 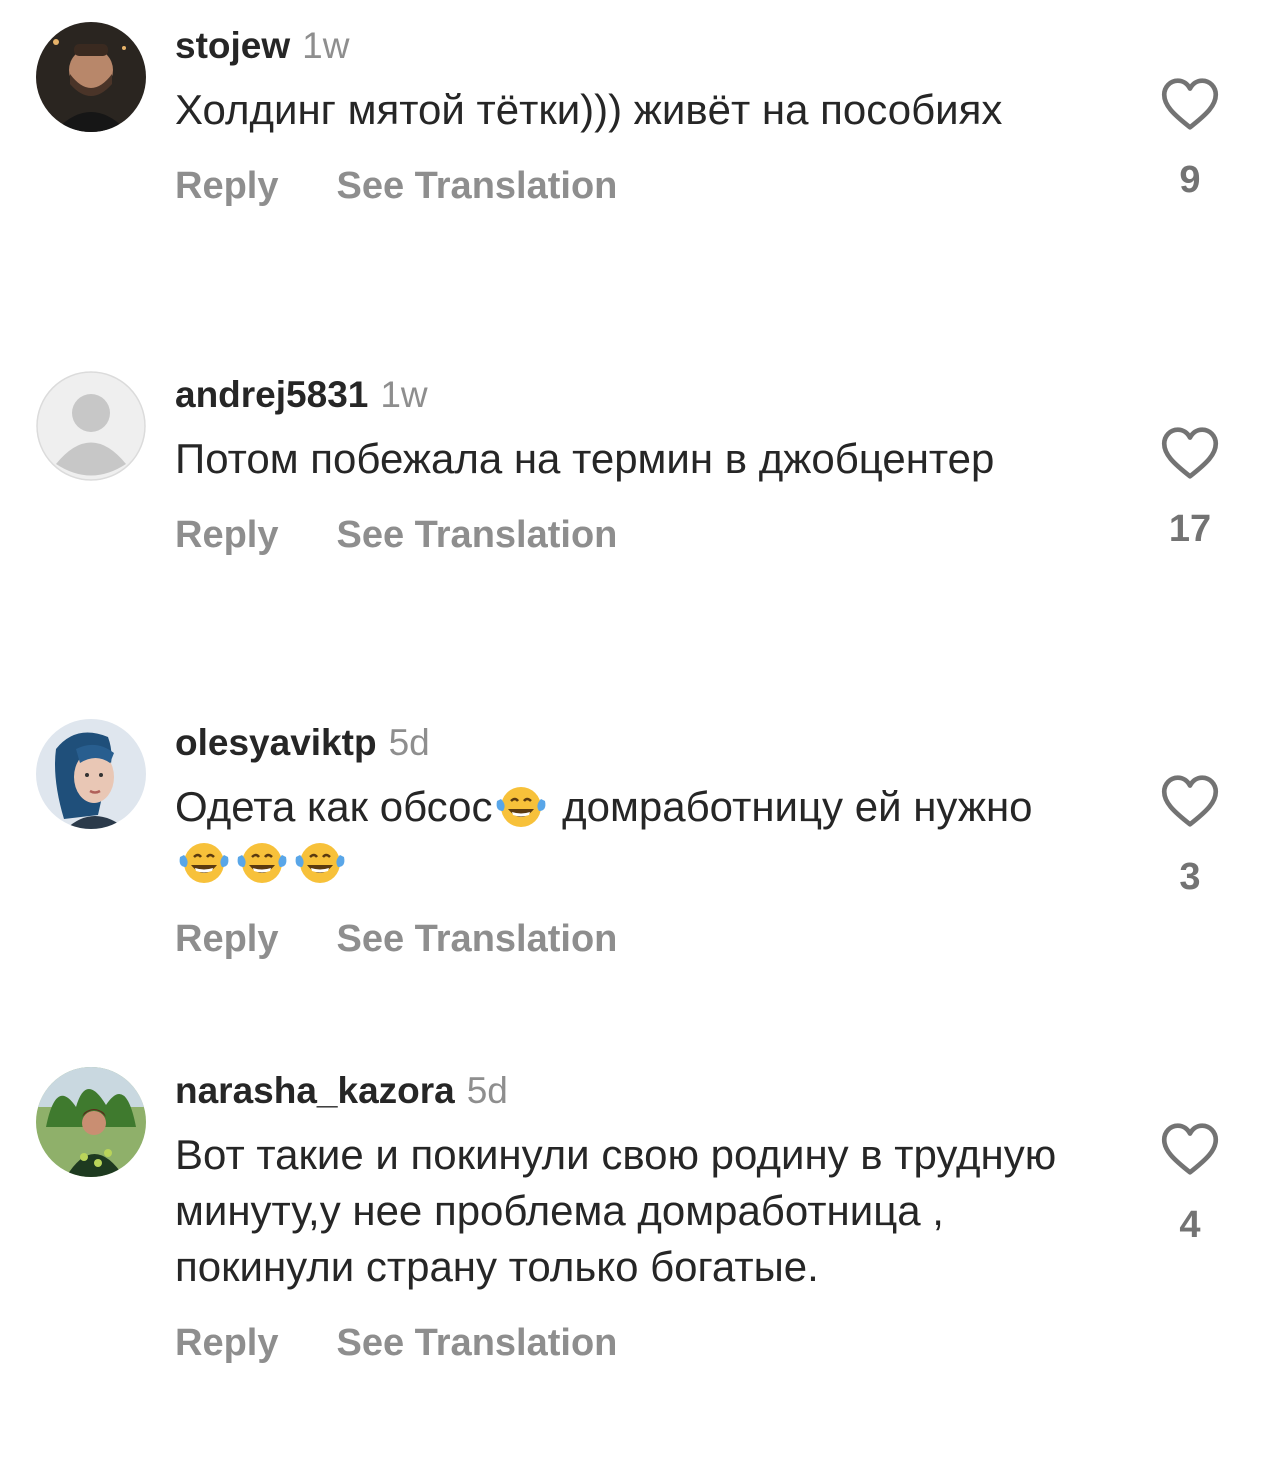 What do you see at coordinates (625, 743) in the screenshot?
I see `comment-meta: olesyaviktp 5d` at bounding box center [625, 743].